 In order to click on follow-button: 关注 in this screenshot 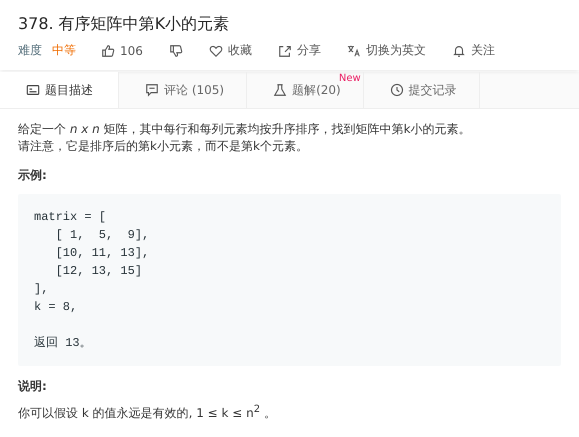, I will do `click(473, 50)`.